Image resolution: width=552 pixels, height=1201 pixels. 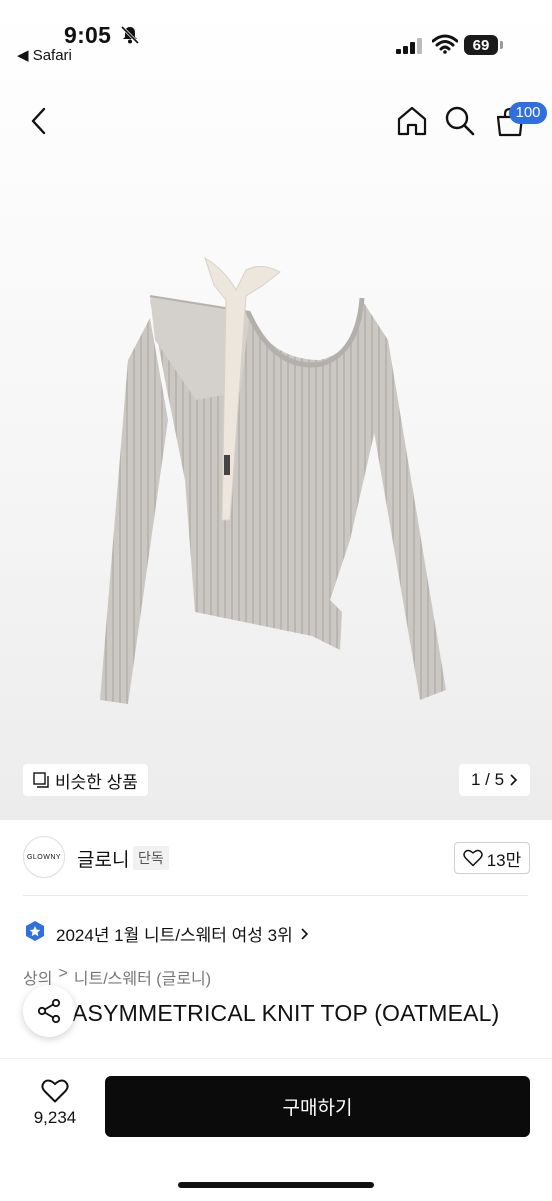 I want to click on similar-products-button: 비슷한 상품, so click(x=85, y=780).